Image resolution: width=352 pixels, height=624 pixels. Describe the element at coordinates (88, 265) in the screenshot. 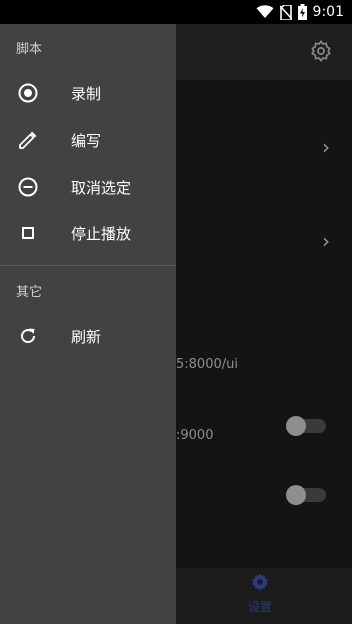

I see `section-divider` at that location.